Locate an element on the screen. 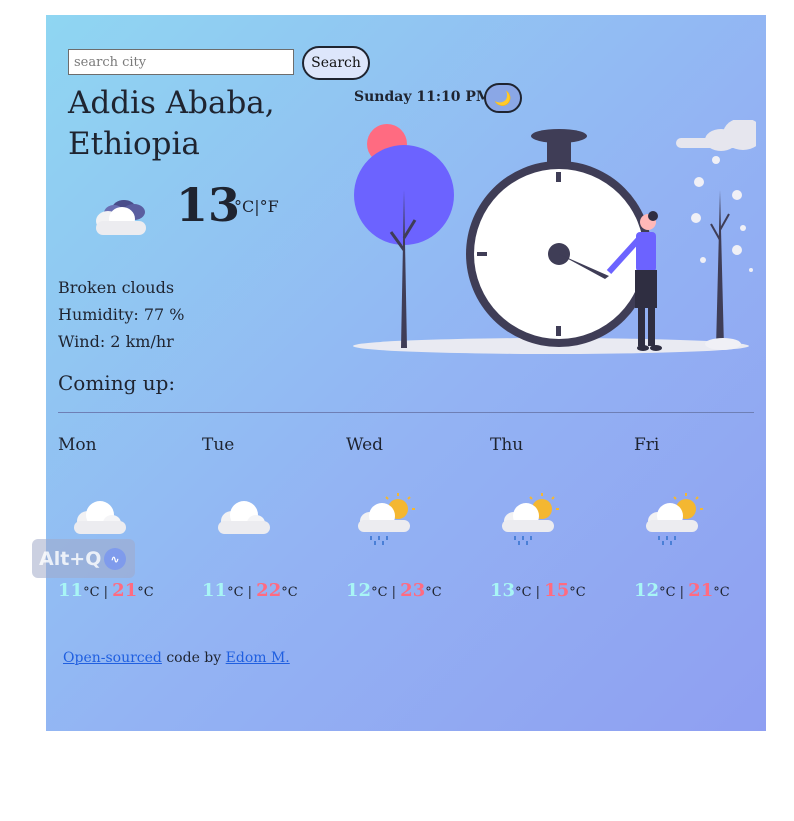  waveform-icon: ∿ is located at coordinates (115, 559).